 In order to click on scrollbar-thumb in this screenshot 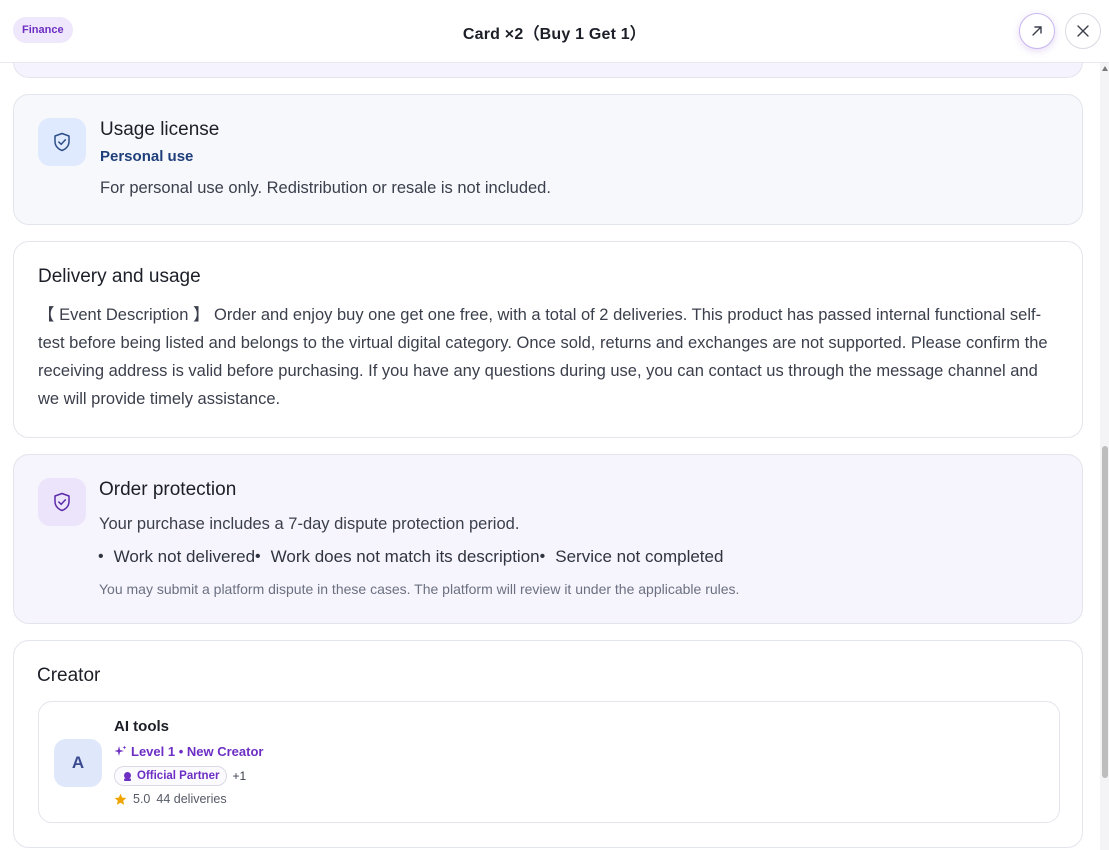, I will do `click(1105, 612)`.